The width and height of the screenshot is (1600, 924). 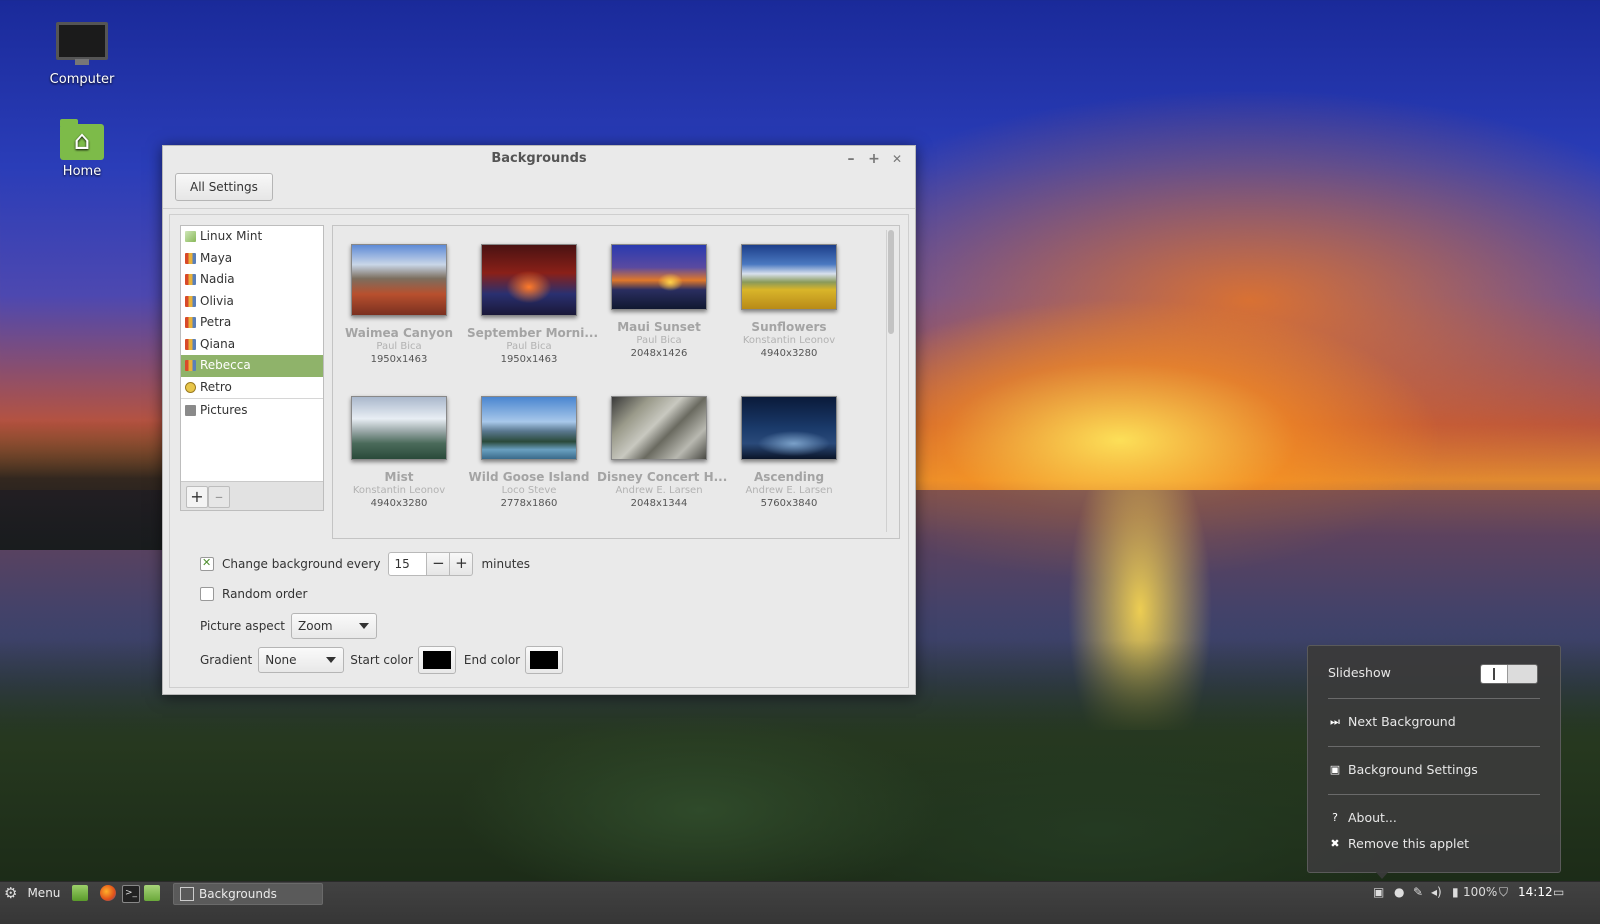 What do you see at coordinates (252, 302) in the screenshot?
I see `sidebar-item-olivia: Olivia` at bounding box center [252, 302].